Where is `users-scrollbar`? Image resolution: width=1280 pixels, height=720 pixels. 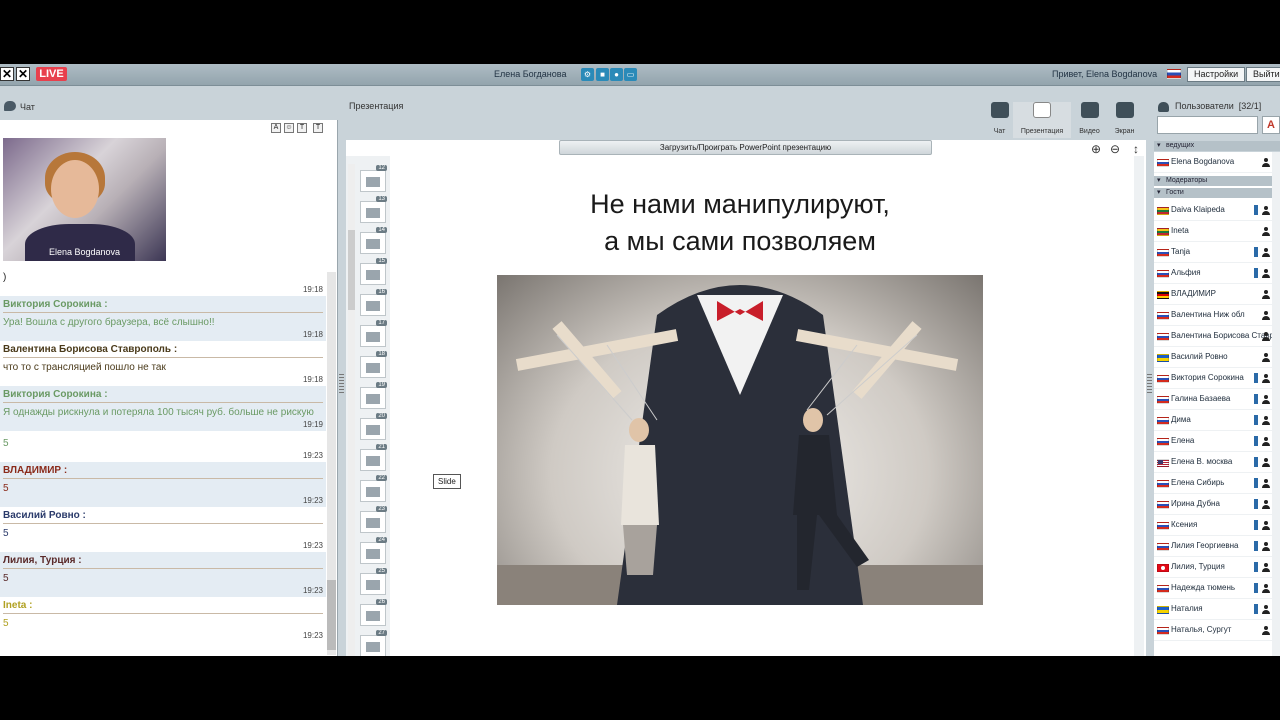
users-scrollbar is located at coordinates (1276, 404).